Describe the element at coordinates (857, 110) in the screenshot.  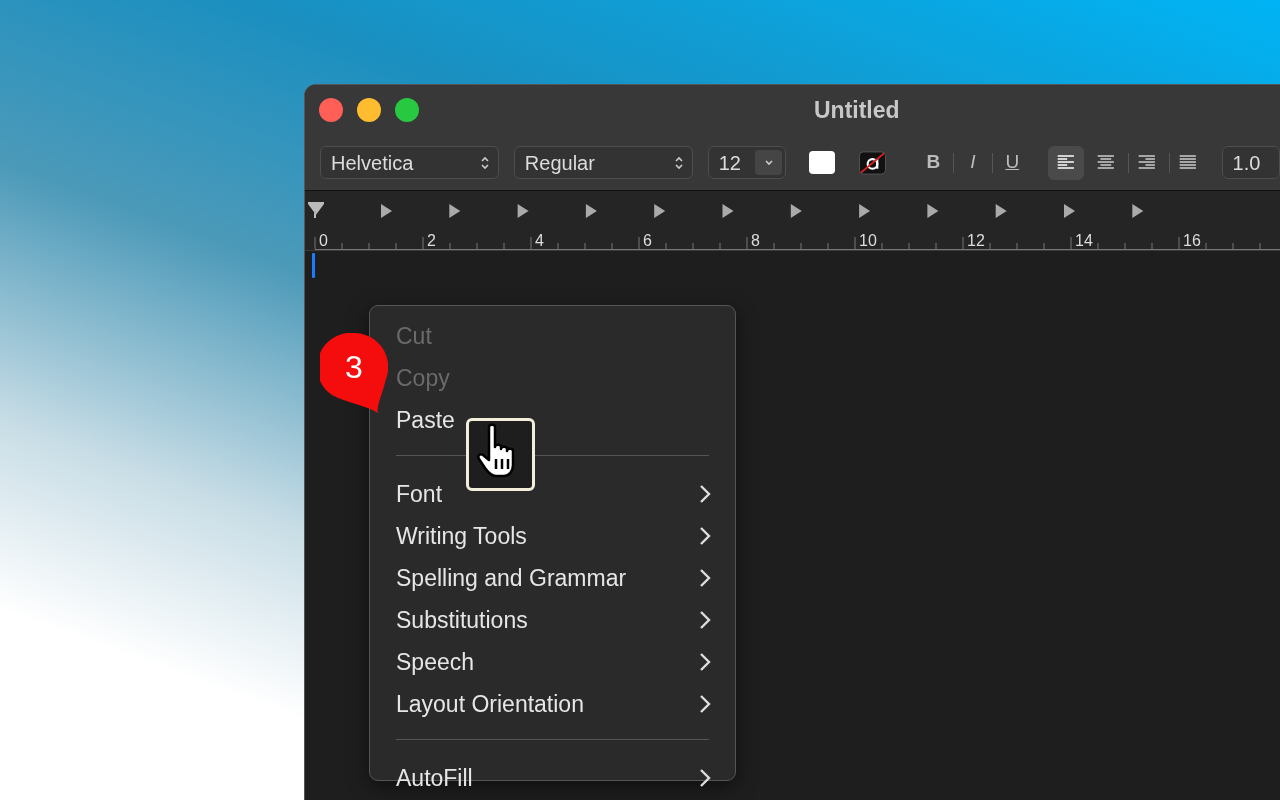
I see `window-title: Untitled` at that location.